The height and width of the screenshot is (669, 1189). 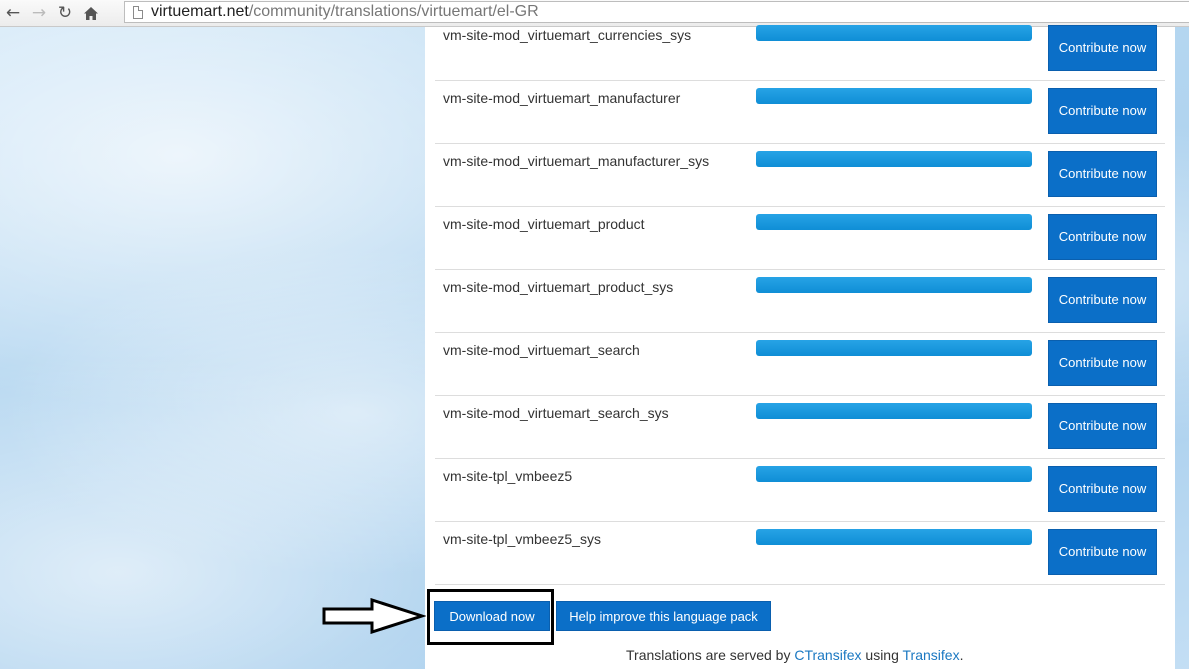 I want to click on home-icon, so click(x=91, y=13).